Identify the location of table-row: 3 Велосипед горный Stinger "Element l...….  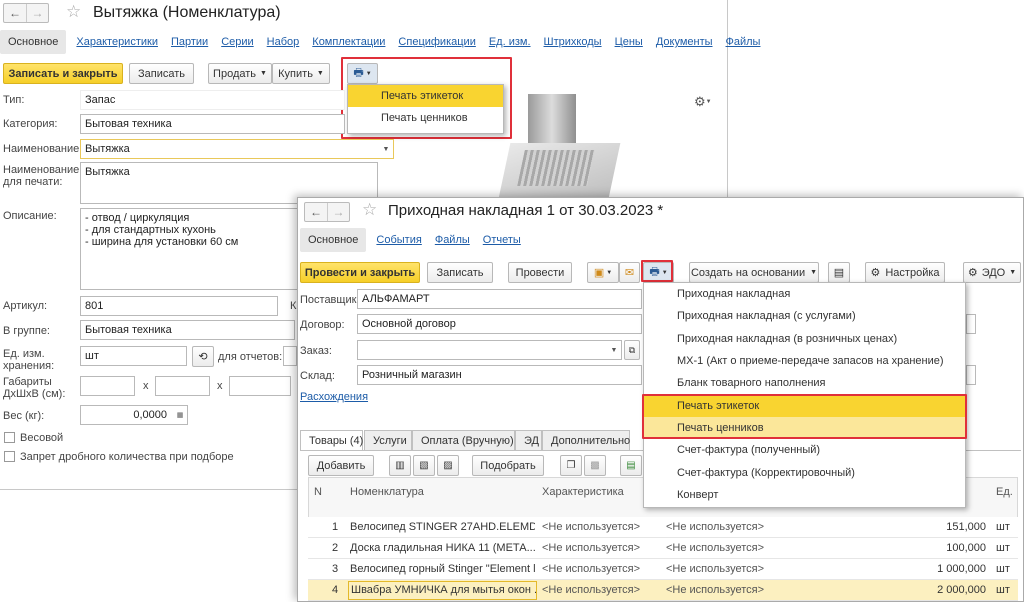
(663, 569).